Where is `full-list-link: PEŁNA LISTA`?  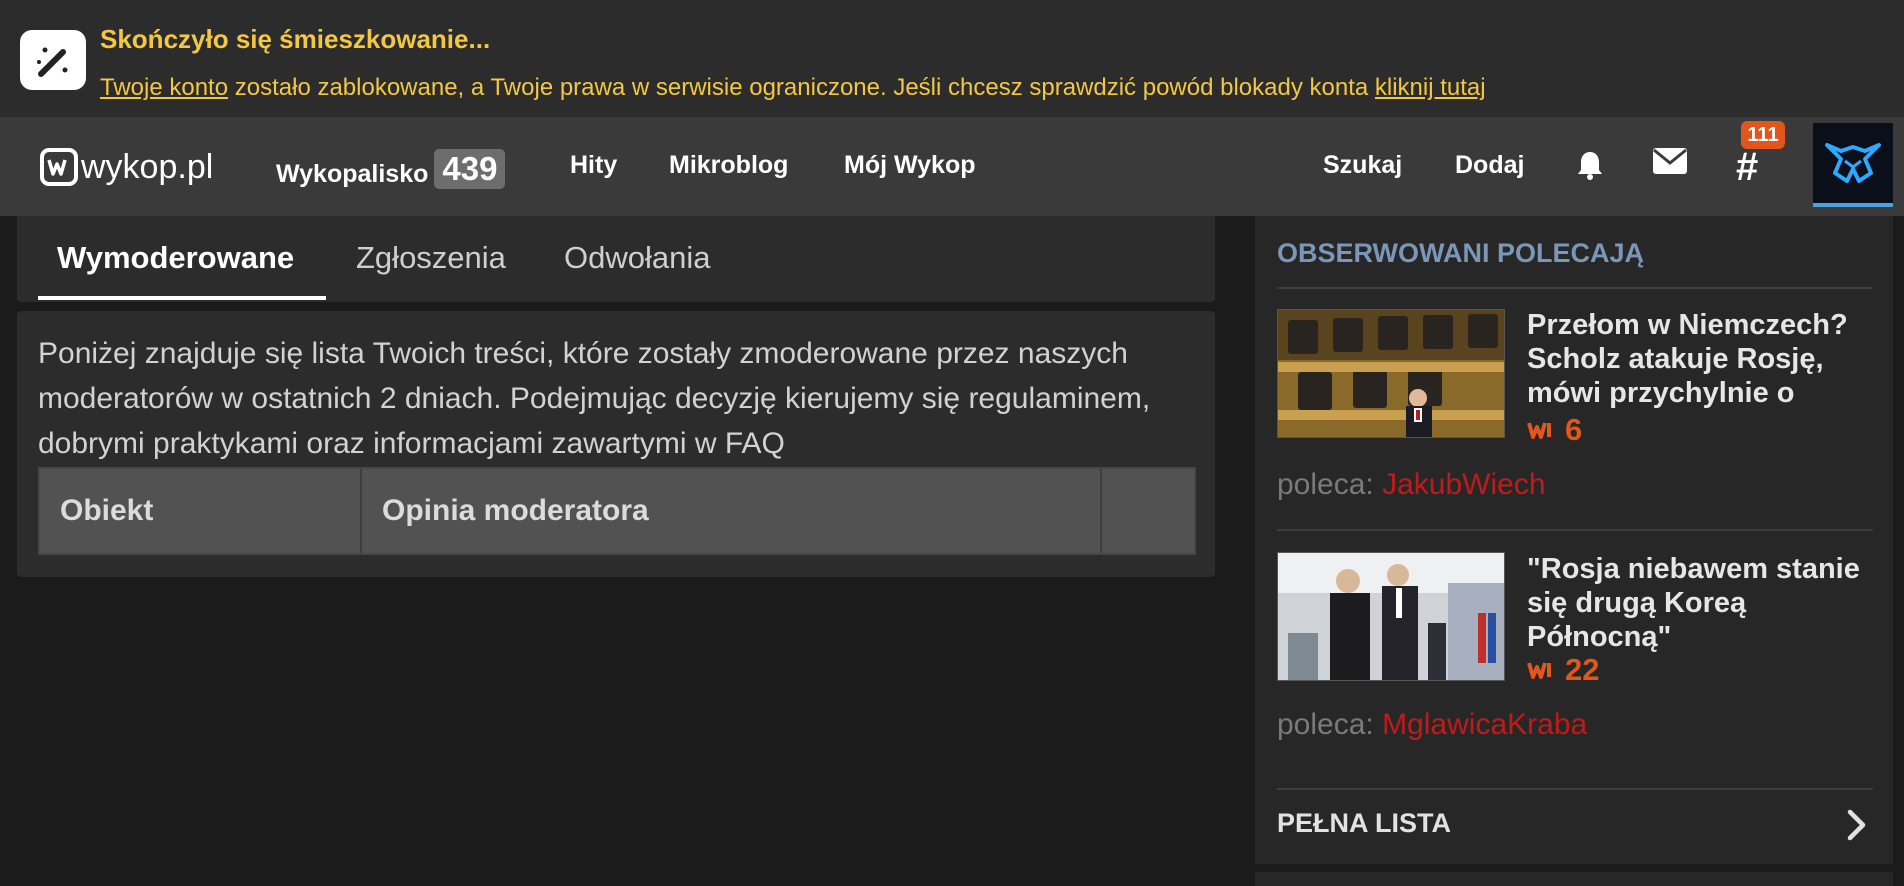
full-list-link: PEŁNA LISTA is located at coordinates (1364, 823).